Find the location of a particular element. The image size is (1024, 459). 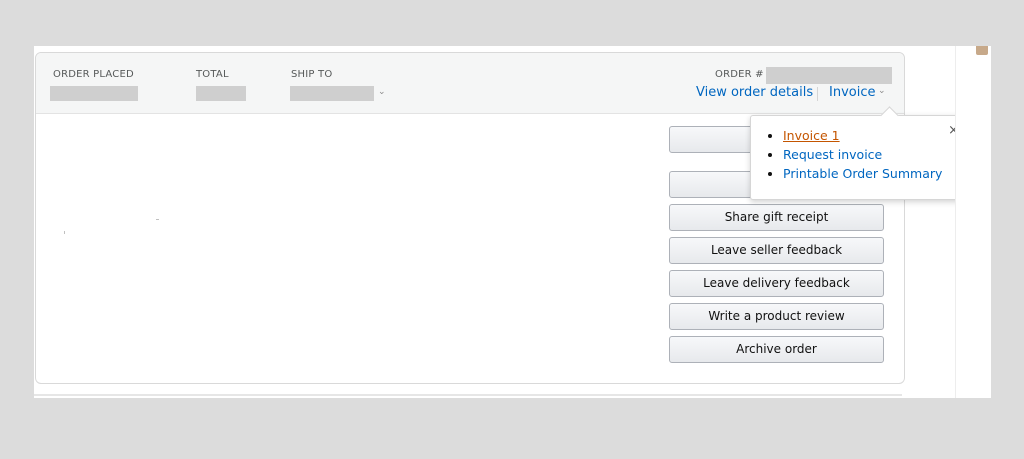

product-thumbnail is located at coordinates (982, 50).